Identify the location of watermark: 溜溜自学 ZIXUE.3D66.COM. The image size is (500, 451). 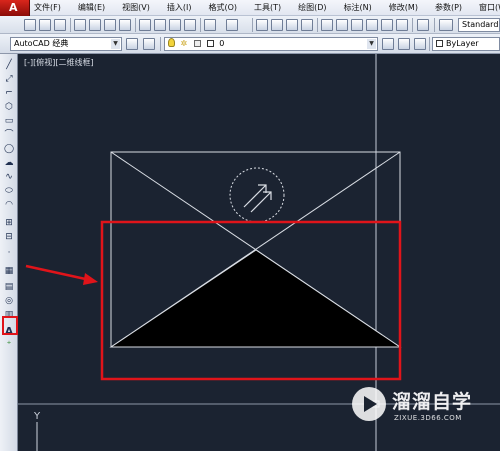
(411, 407).